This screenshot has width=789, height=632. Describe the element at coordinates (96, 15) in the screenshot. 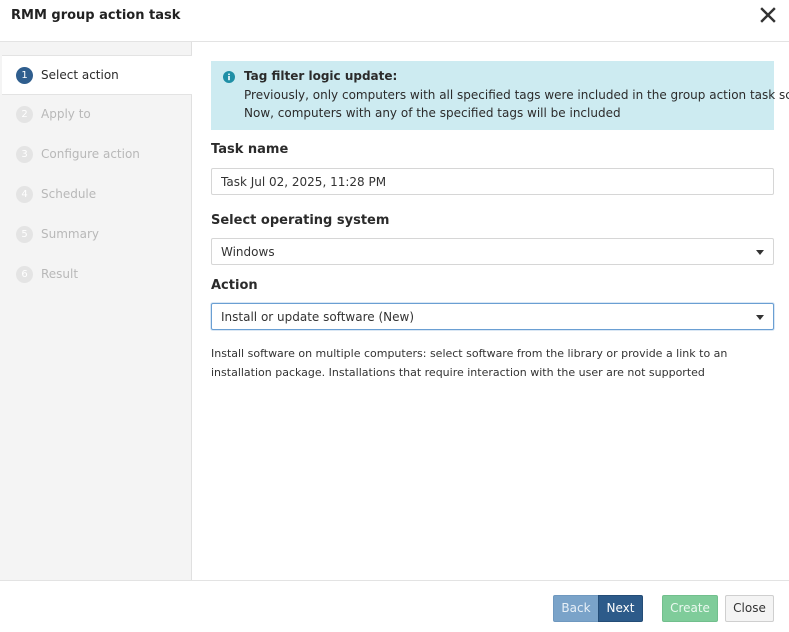

I see `dialog-title: RMM group action task` at that location.